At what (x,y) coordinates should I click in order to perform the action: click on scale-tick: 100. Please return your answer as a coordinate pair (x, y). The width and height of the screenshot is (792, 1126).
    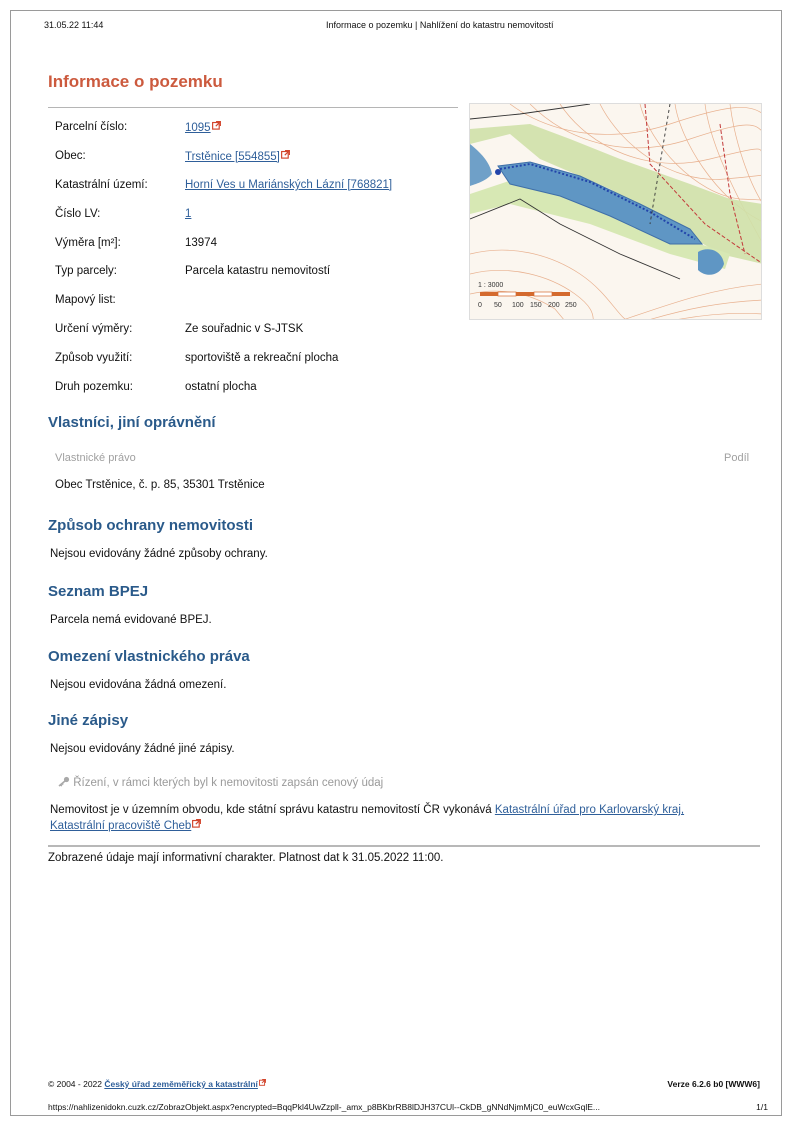
    Looking at the image, I should click on (518, 305).